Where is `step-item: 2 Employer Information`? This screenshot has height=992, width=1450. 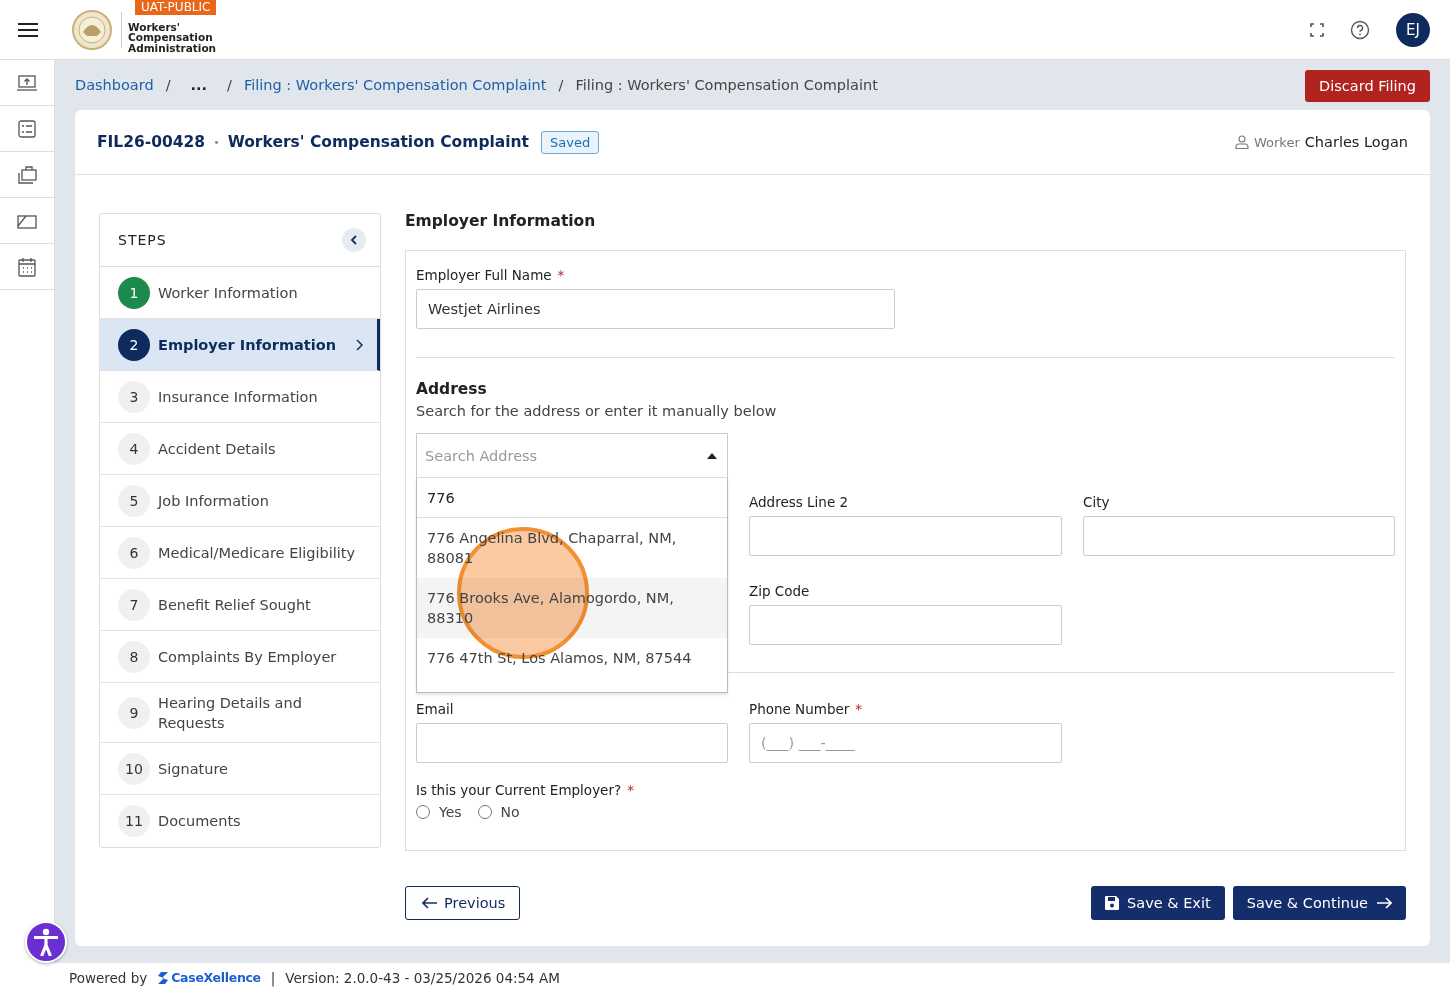
step-item: 2 Employer Information is located at coordinates (240, 345).